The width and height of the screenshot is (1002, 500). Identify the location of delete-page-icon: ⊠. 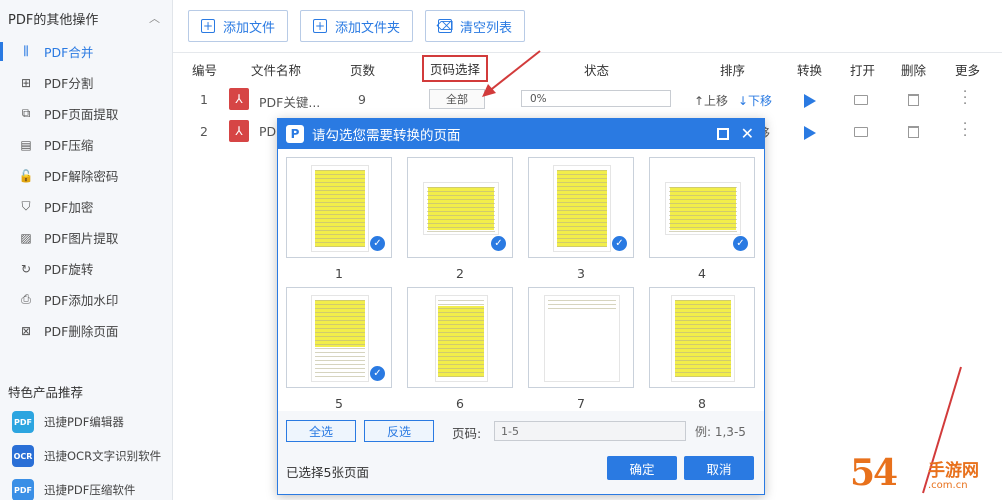
(26, 330).